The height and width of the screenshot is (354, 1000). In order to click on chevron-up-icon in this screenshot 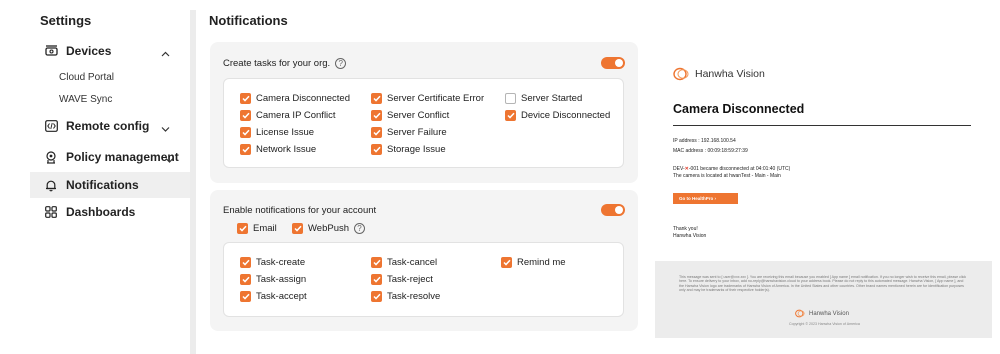, I will do `click(165, 53)`.